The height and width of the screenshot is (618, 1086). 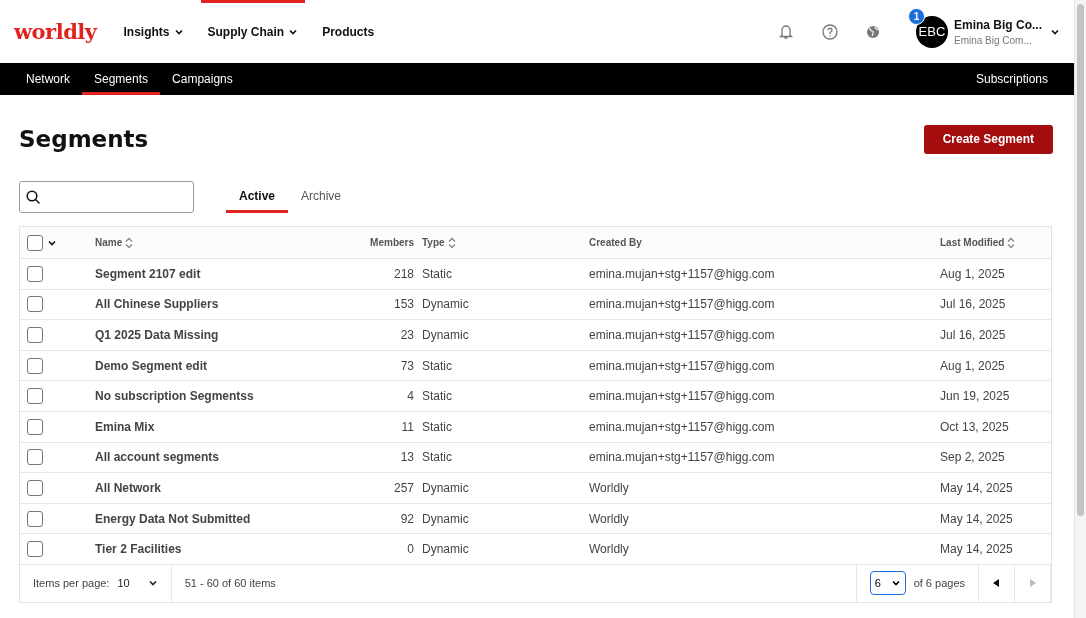 I want to click on table-cell-text: All account segments, so click(x=157, y=457).